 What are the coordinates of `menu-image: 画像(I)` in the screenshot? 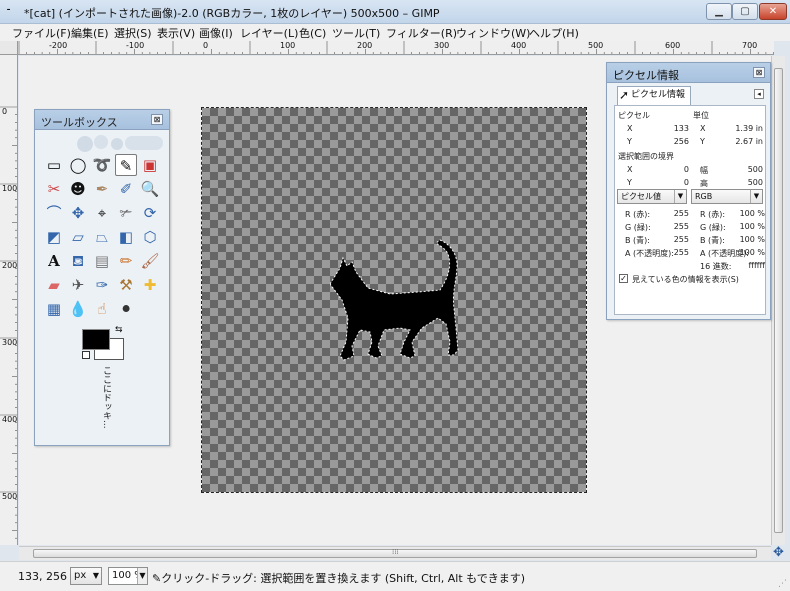 It's located at (216, 33).